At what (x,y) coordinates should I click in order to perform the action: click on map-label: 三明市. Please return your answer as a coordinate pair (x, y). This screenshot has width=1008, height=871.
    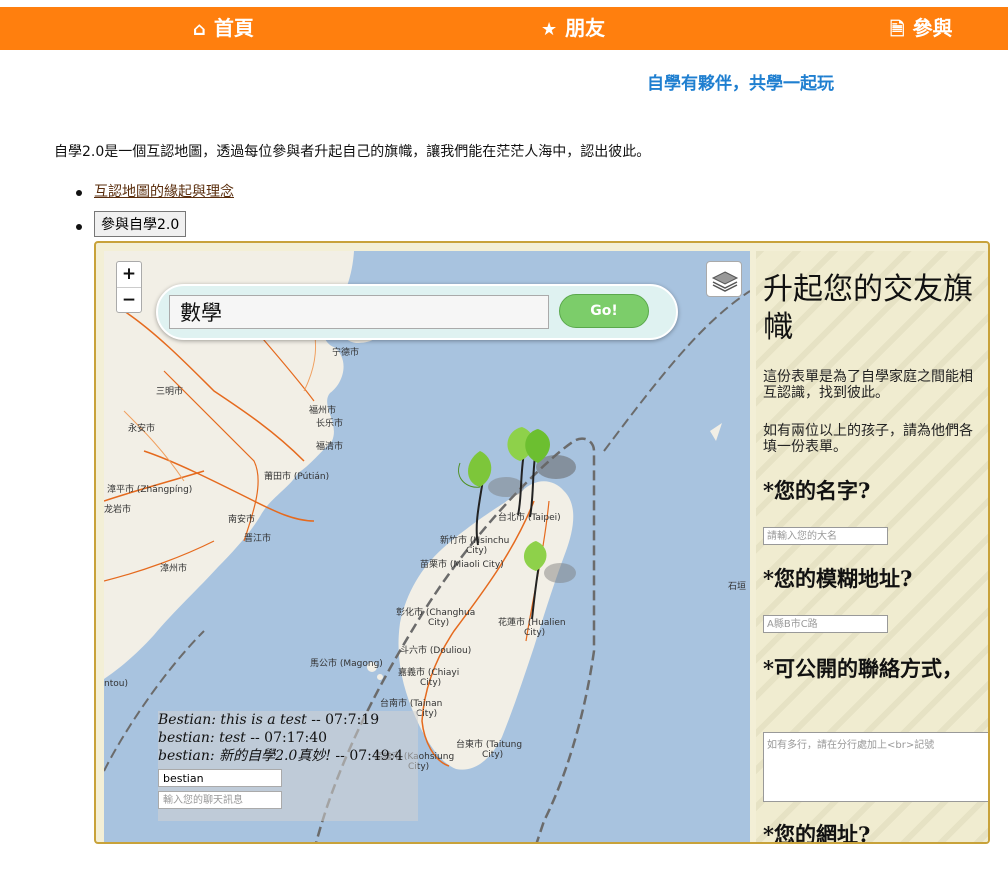
    Looking at the image, I should click on (169, 391).